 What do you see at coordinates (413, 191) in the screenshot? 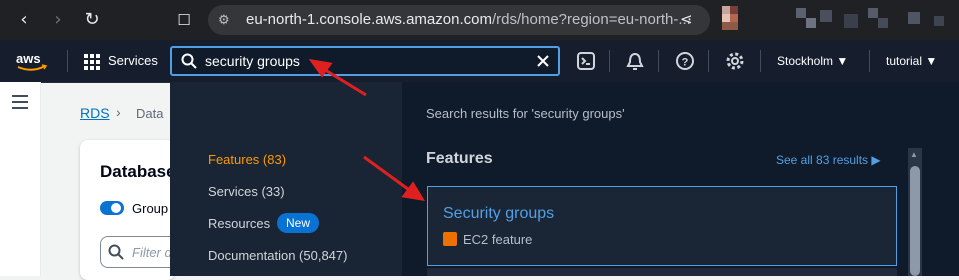
I see `arrow-head` at bounding box center [413, 191].